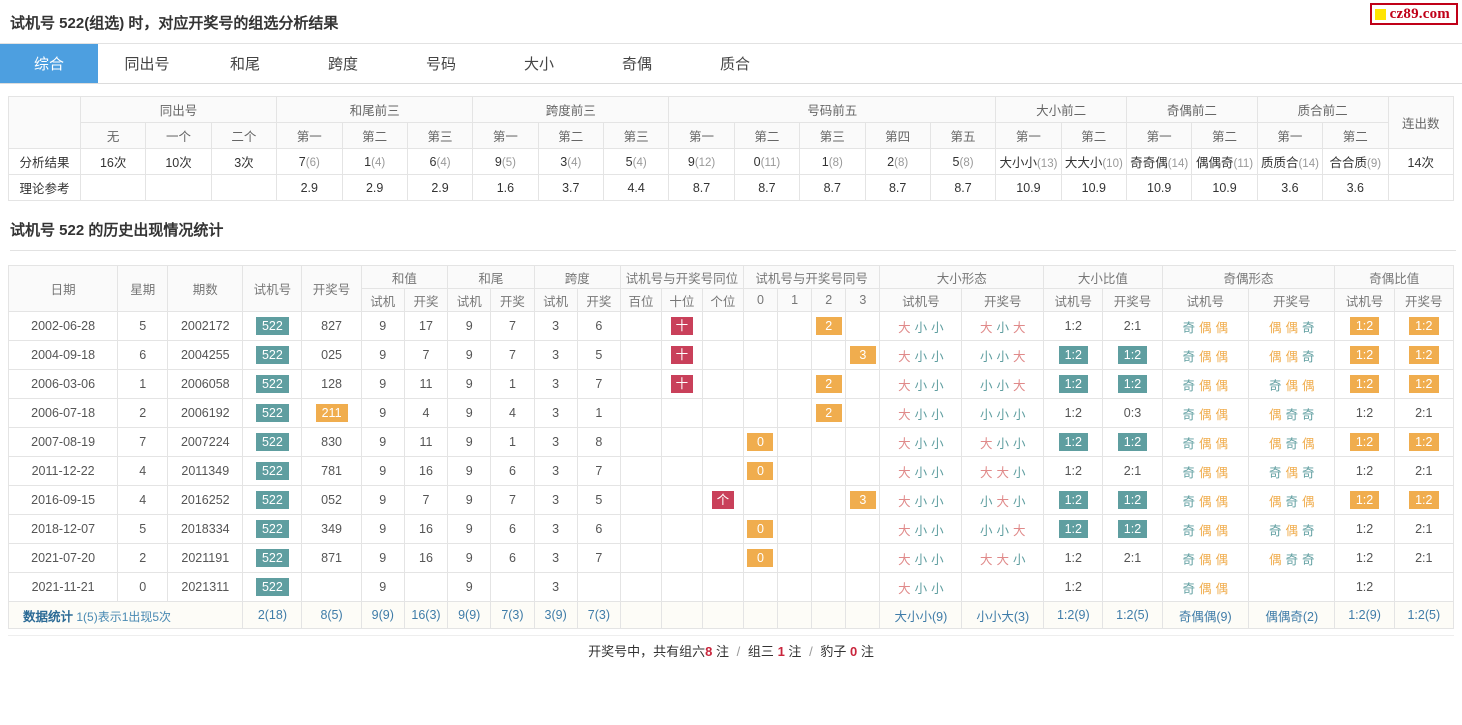 This screenshot has height=725, width=1462. What do you see at coordinates (205, 500) in the screenshot?
I see `cell-issue: 2016252` at bounding box center [205, 500].